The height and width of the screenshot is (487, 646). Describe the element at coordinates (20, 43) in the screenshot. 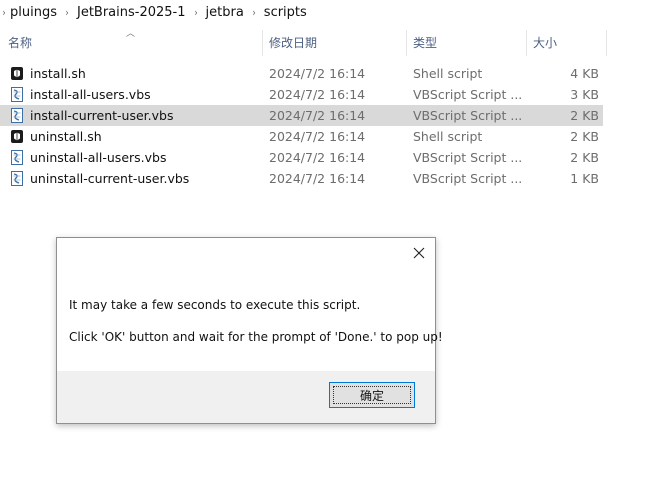

I see `column-header-name: 名称` at that location.